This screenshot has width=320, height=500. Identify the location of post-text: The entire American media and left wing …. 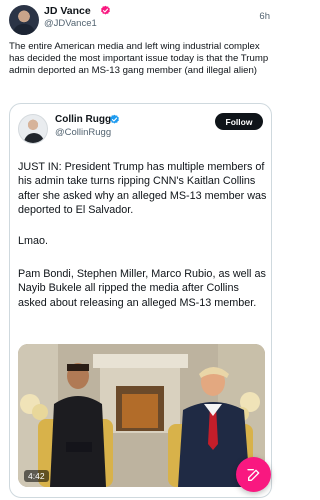
(139, 59).